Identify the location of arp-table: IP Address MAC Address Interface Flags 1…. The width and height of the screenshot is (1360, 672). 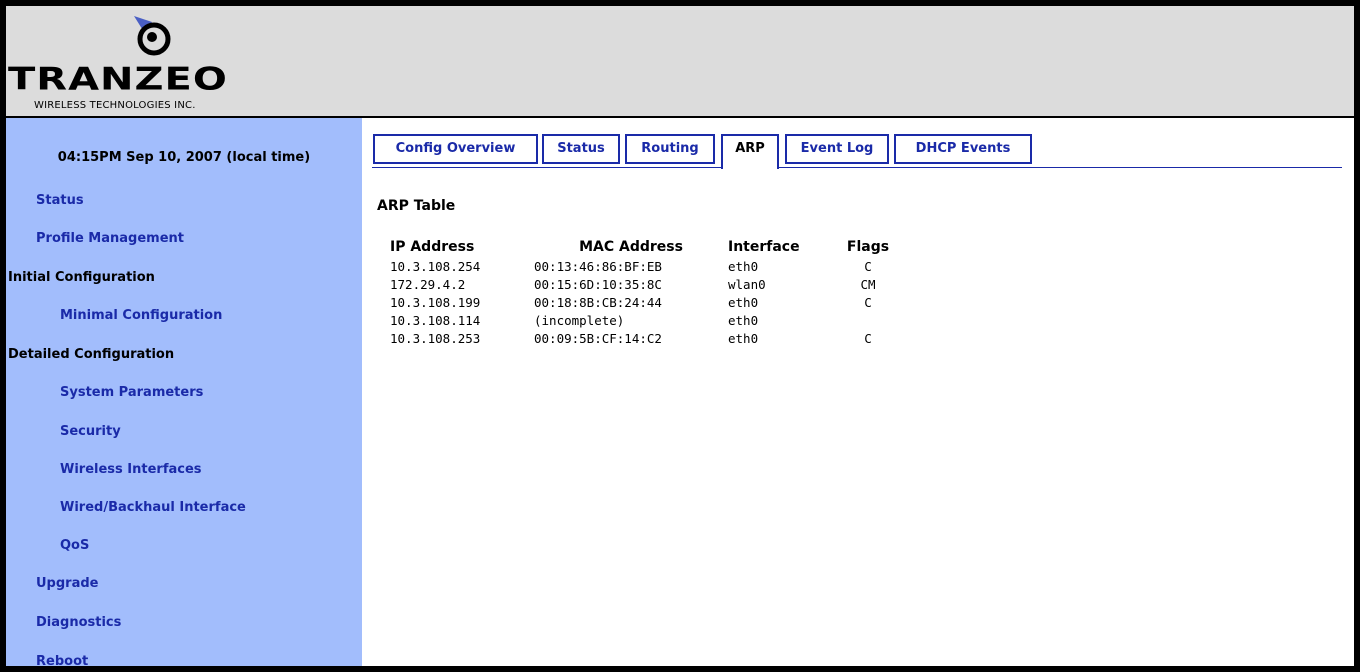
(644, 293).